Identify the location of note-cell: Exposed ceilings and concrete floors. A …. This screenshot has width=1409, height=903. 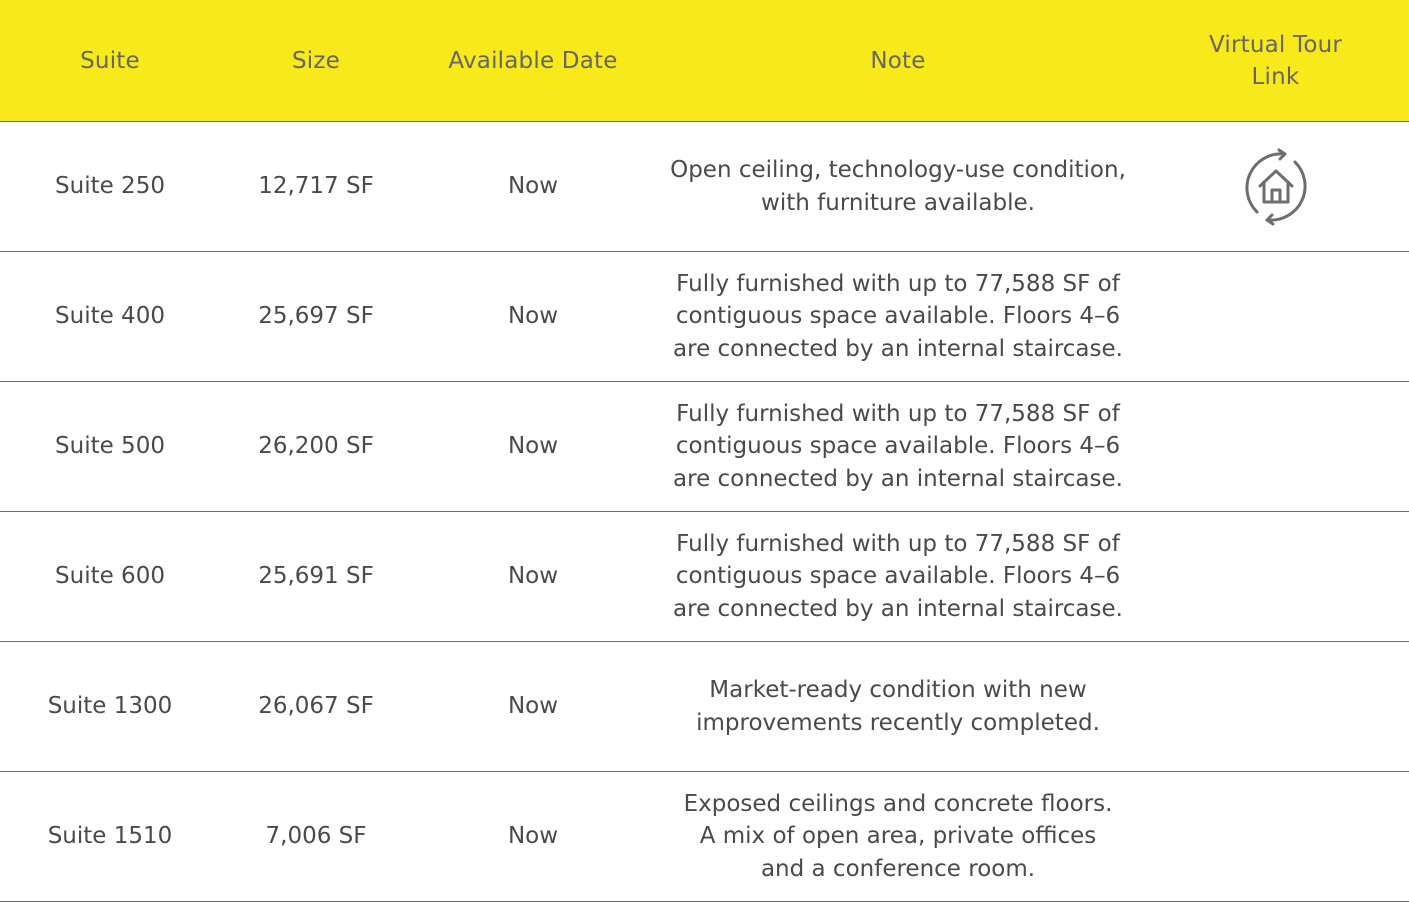
(898, 836).